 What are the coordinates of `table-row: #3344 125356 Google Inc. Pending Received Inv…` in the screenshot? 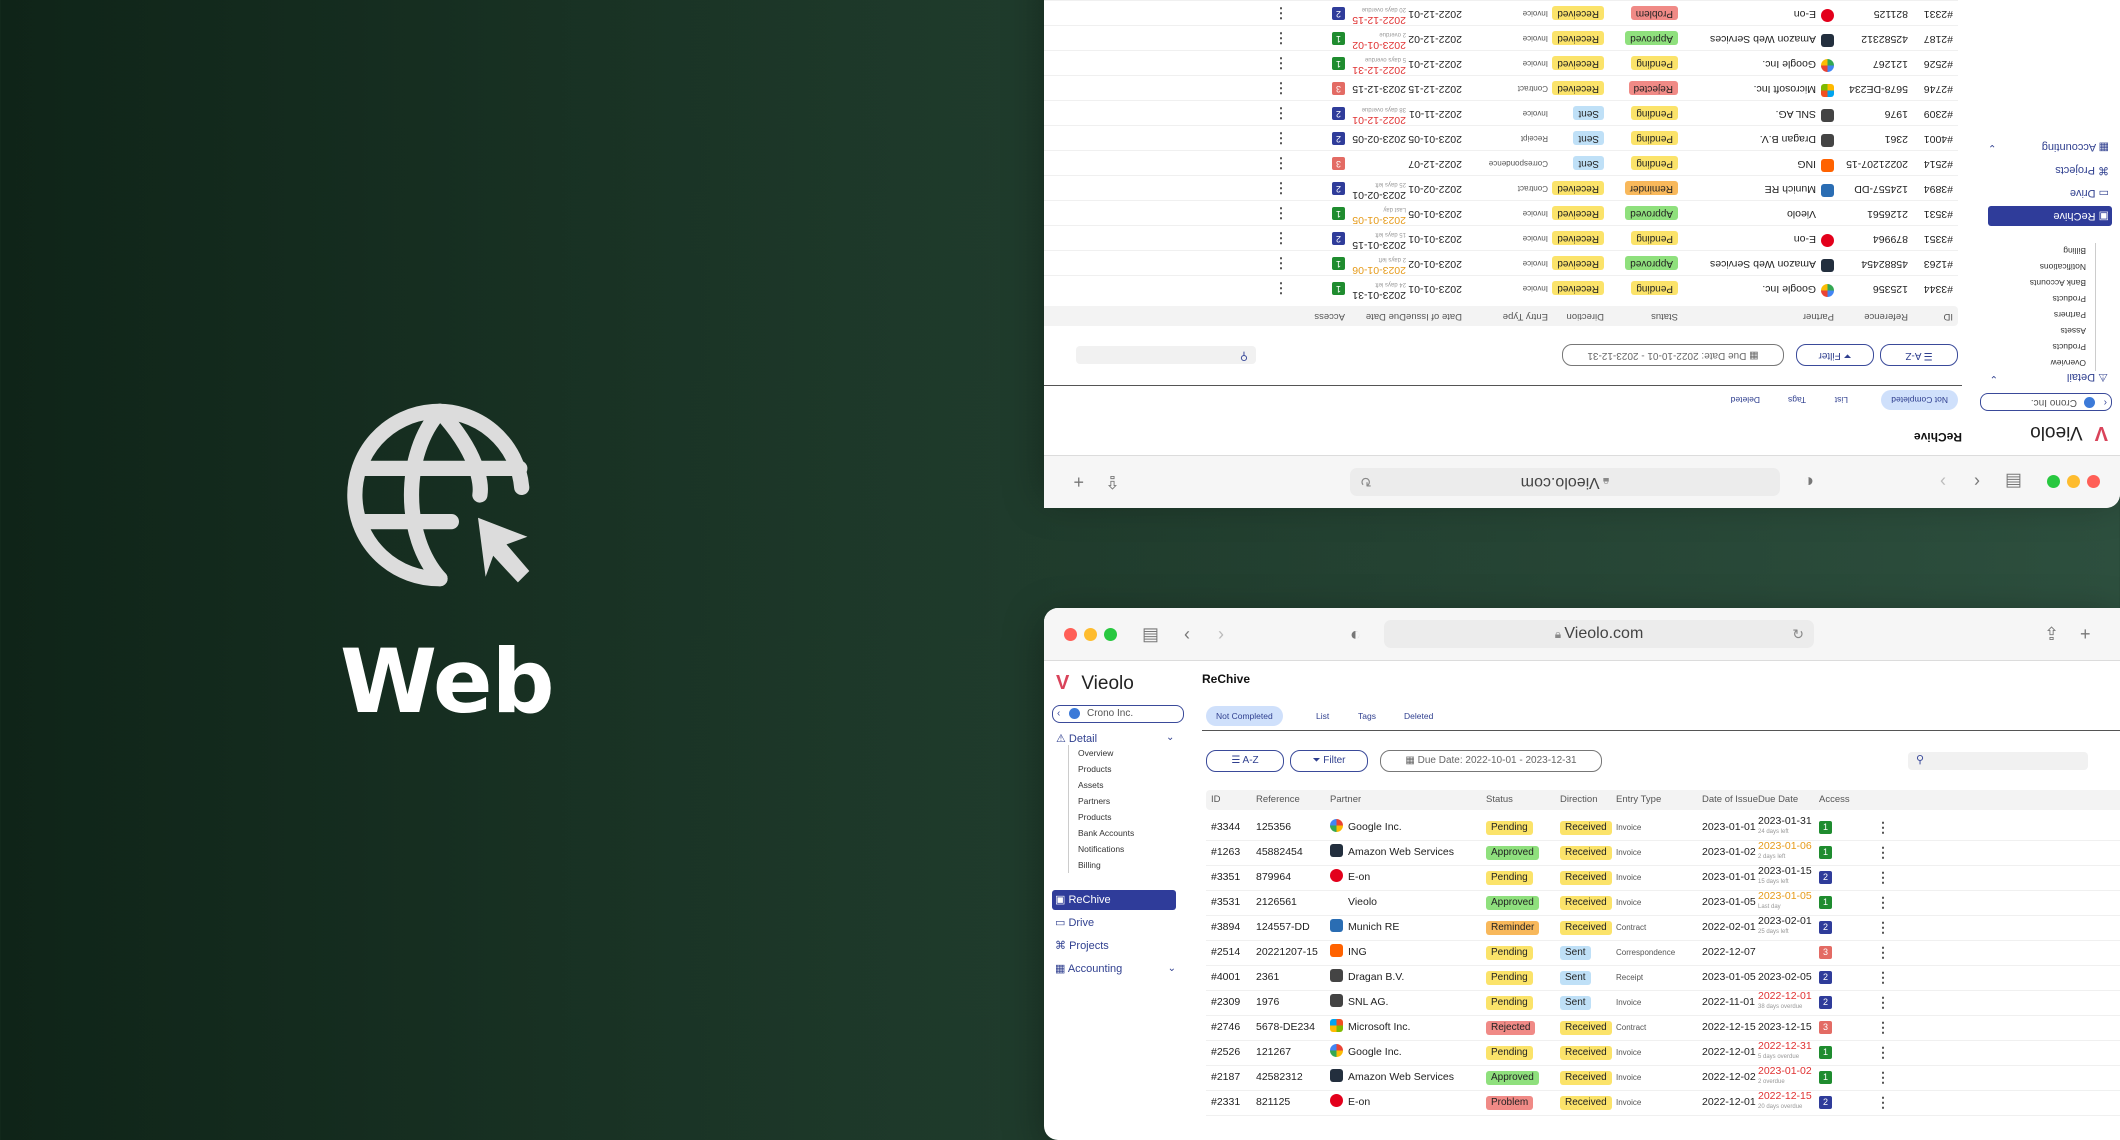 It's located at (1501, 288).